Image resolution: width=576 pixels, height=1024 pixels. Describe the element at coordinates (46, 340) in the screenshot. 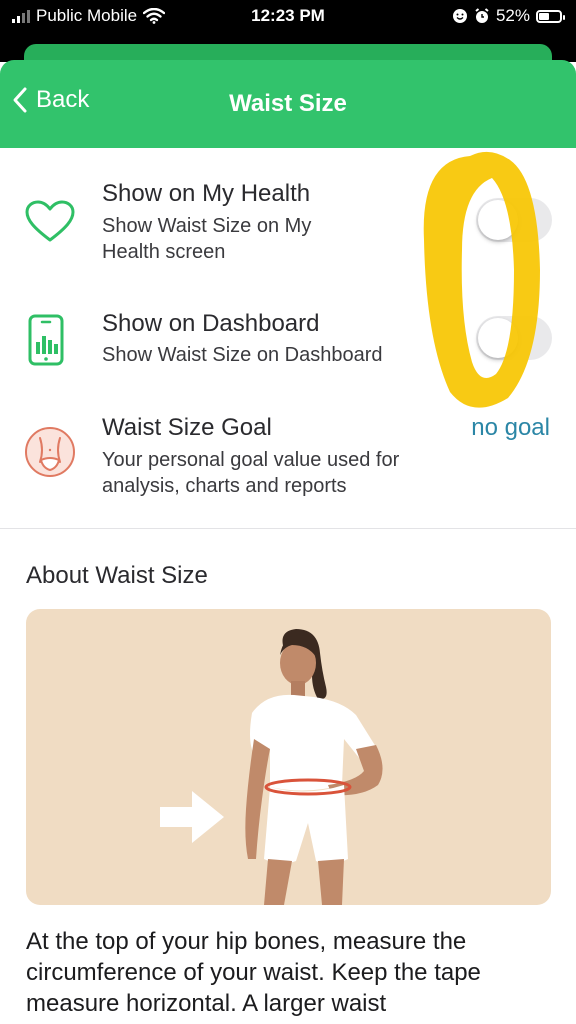

I see `dashboard-chart-icon` at that location.